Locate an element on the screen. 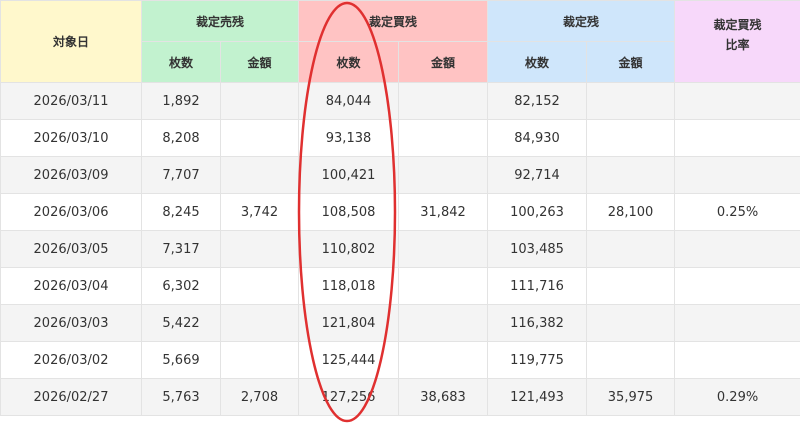 The image size is (800, 423). cell-buy-count: 108,508 is located at coordinates (349, 212).